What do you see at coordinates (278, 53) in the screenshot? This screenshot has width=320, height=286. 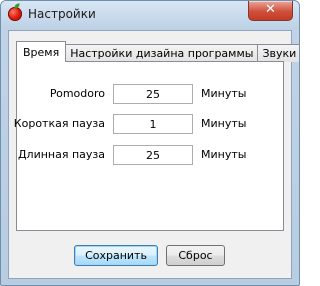 I see `tab-sounds: Звуки` at bounding box center [278, 53].